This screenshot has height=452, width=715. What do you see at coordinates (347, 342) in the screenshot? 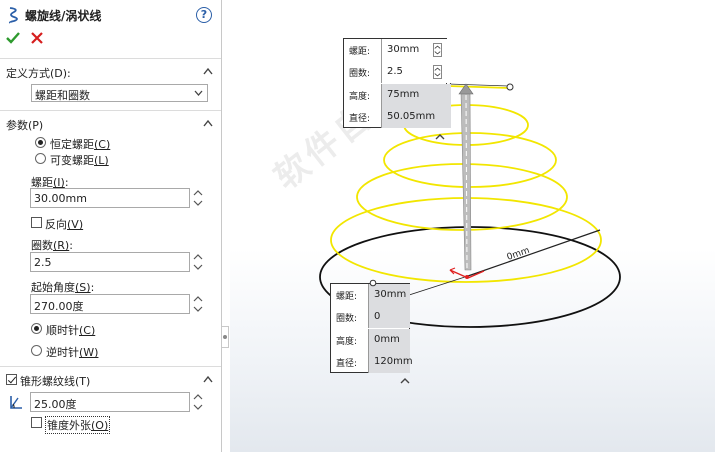
I see `bottom-callout-key: 高度:` at bounding box center [347, 342].